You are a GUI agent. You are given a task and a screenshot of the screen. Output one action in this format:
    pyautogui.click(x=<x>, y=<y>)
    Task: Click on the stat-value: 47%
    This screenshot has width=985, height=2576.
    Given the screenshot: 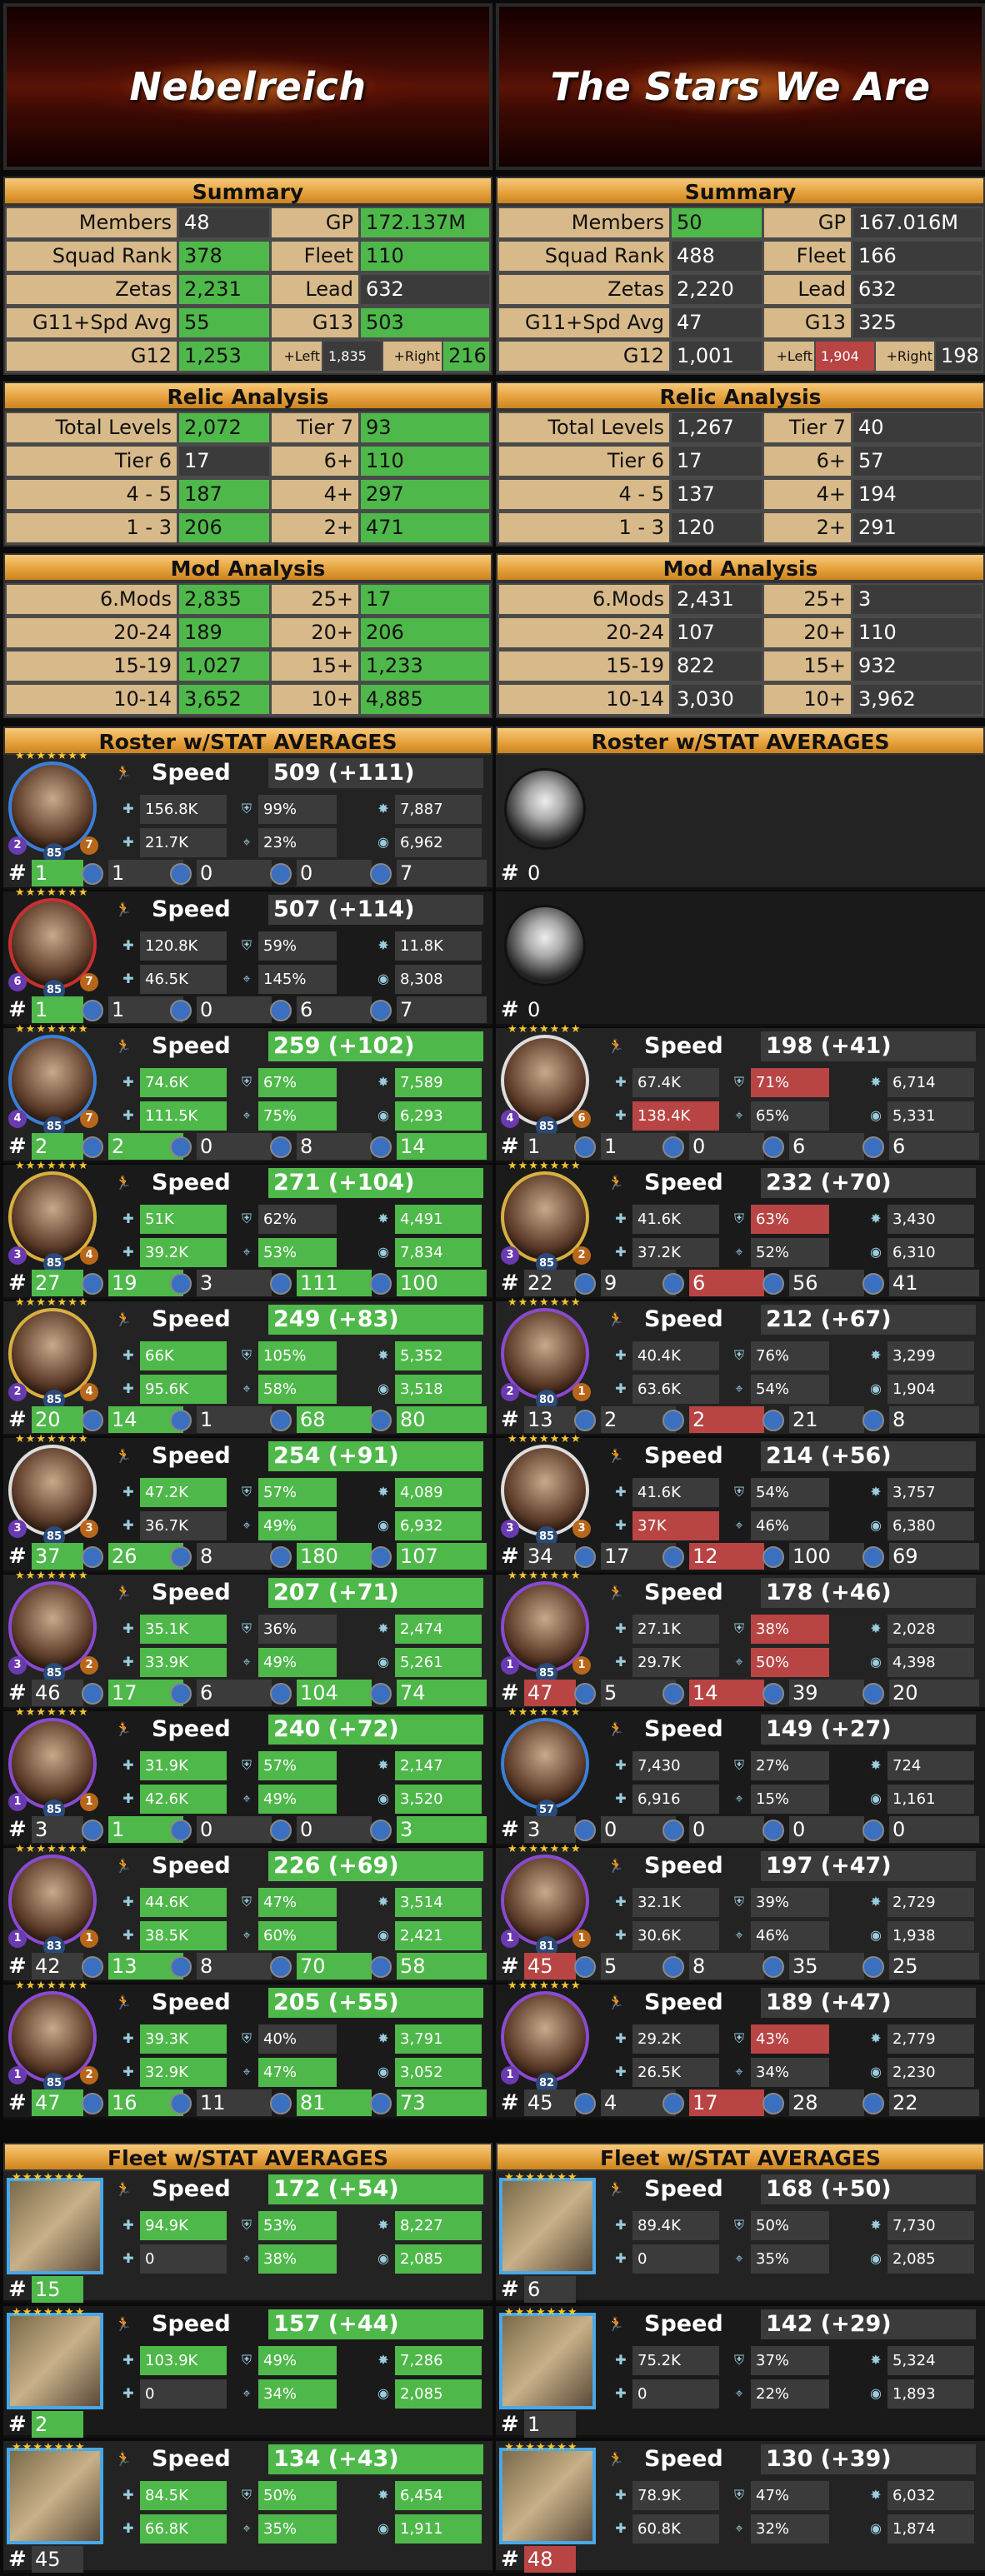 What is the action you would take?
    pyautogui.click(x=790, y=2495)
    